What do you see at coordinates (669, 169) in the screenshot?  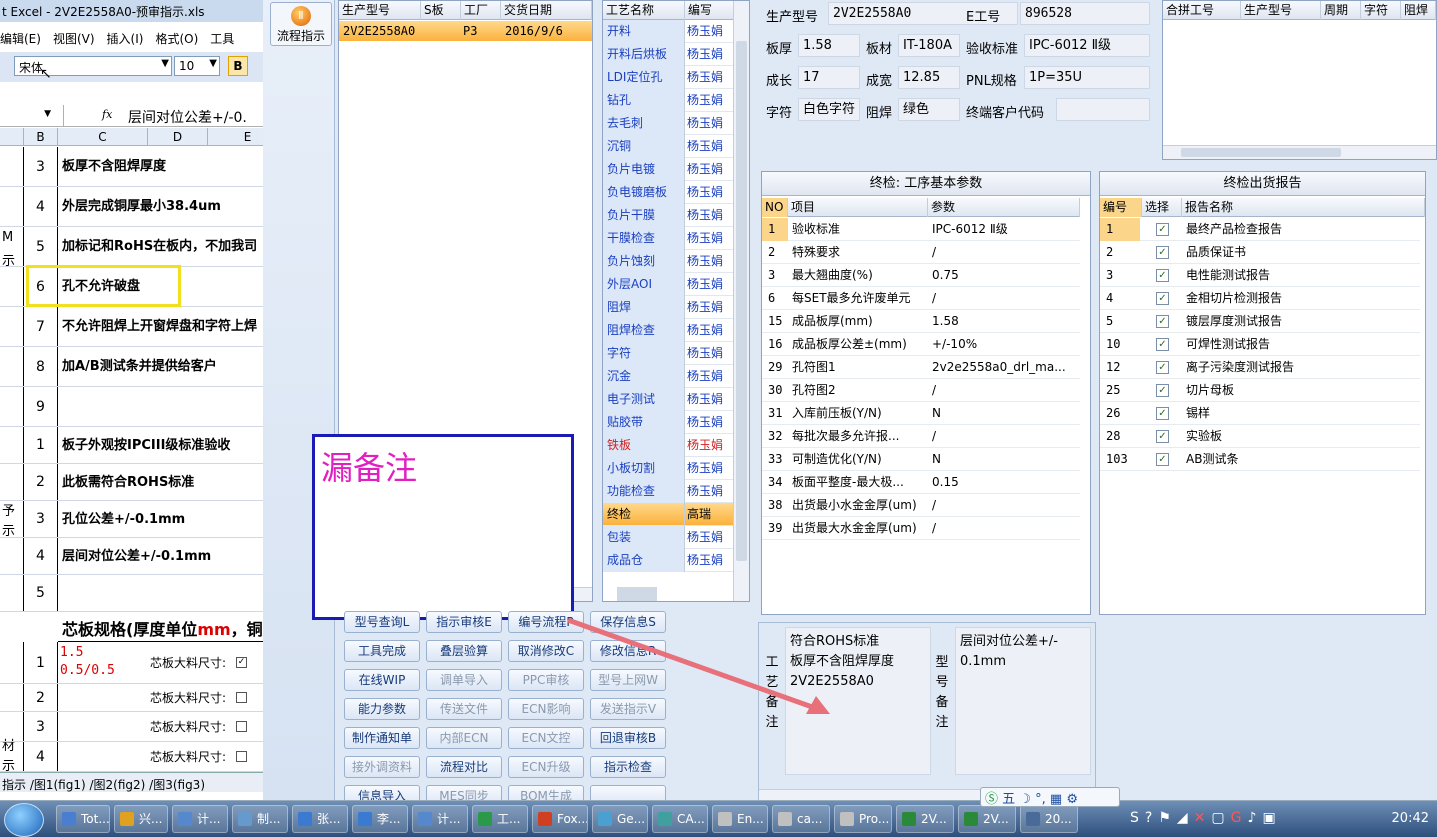 I see `process-row: 负片电镀 杨玉娟` at bounding box center [669, 169].